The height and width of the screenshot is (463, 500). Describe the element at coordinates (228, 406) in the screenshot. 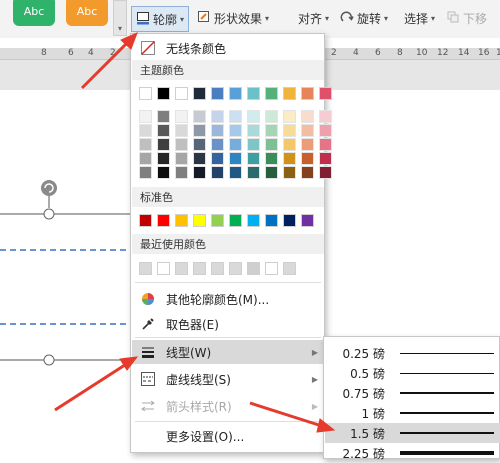

I see `menu-item-arrow-style: 箭头样式(R) ▶` at that location.